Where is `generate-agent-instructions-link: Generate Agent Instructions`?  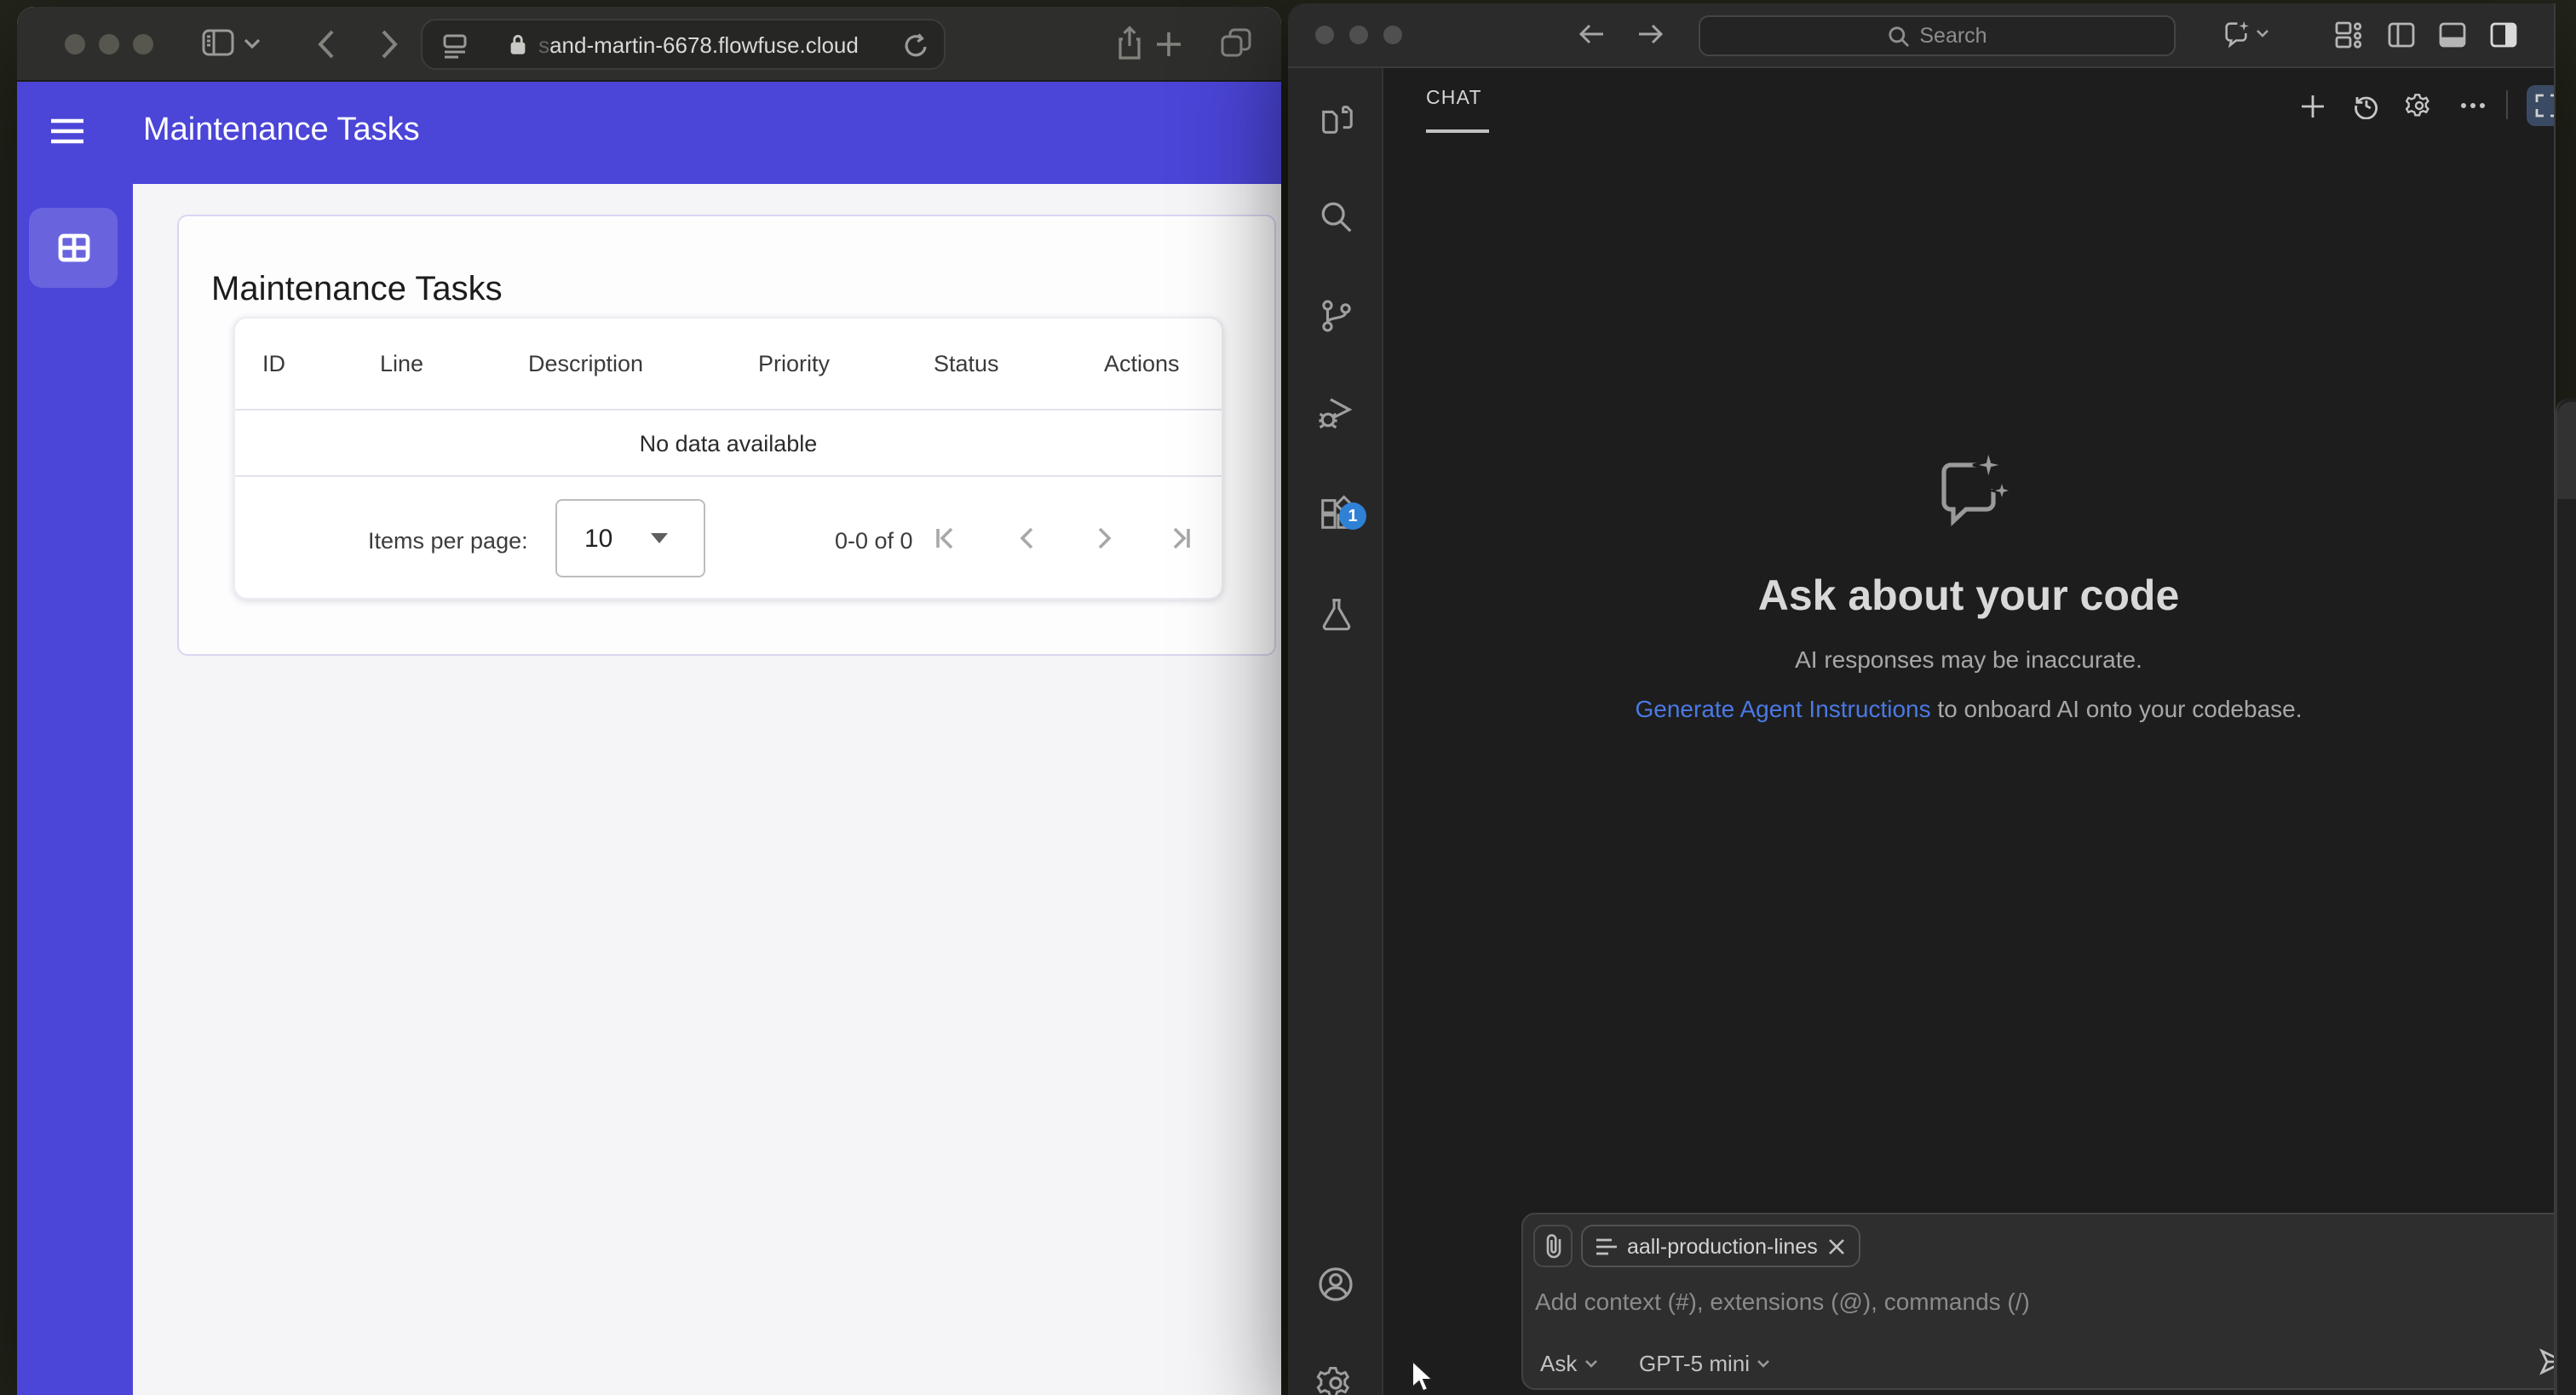 generate-agent-instructions-link: Generate Agent Instructions is located at coordinates (1784, 708).